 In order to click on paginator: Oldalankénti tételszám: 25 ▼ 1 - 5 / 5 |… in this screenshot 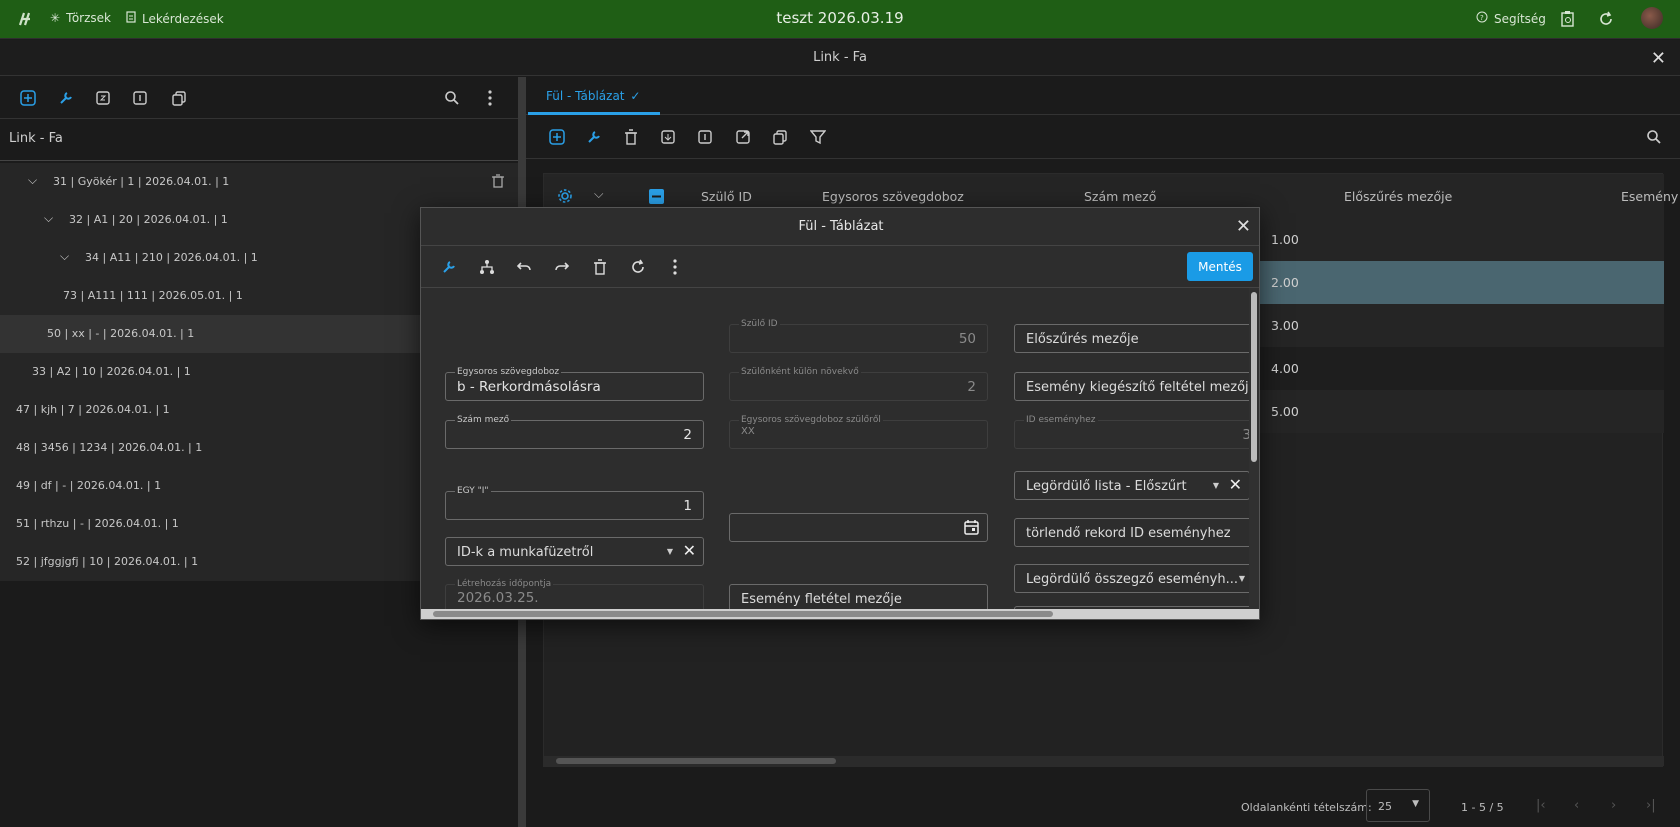, I will do `click(1103, 806)`.